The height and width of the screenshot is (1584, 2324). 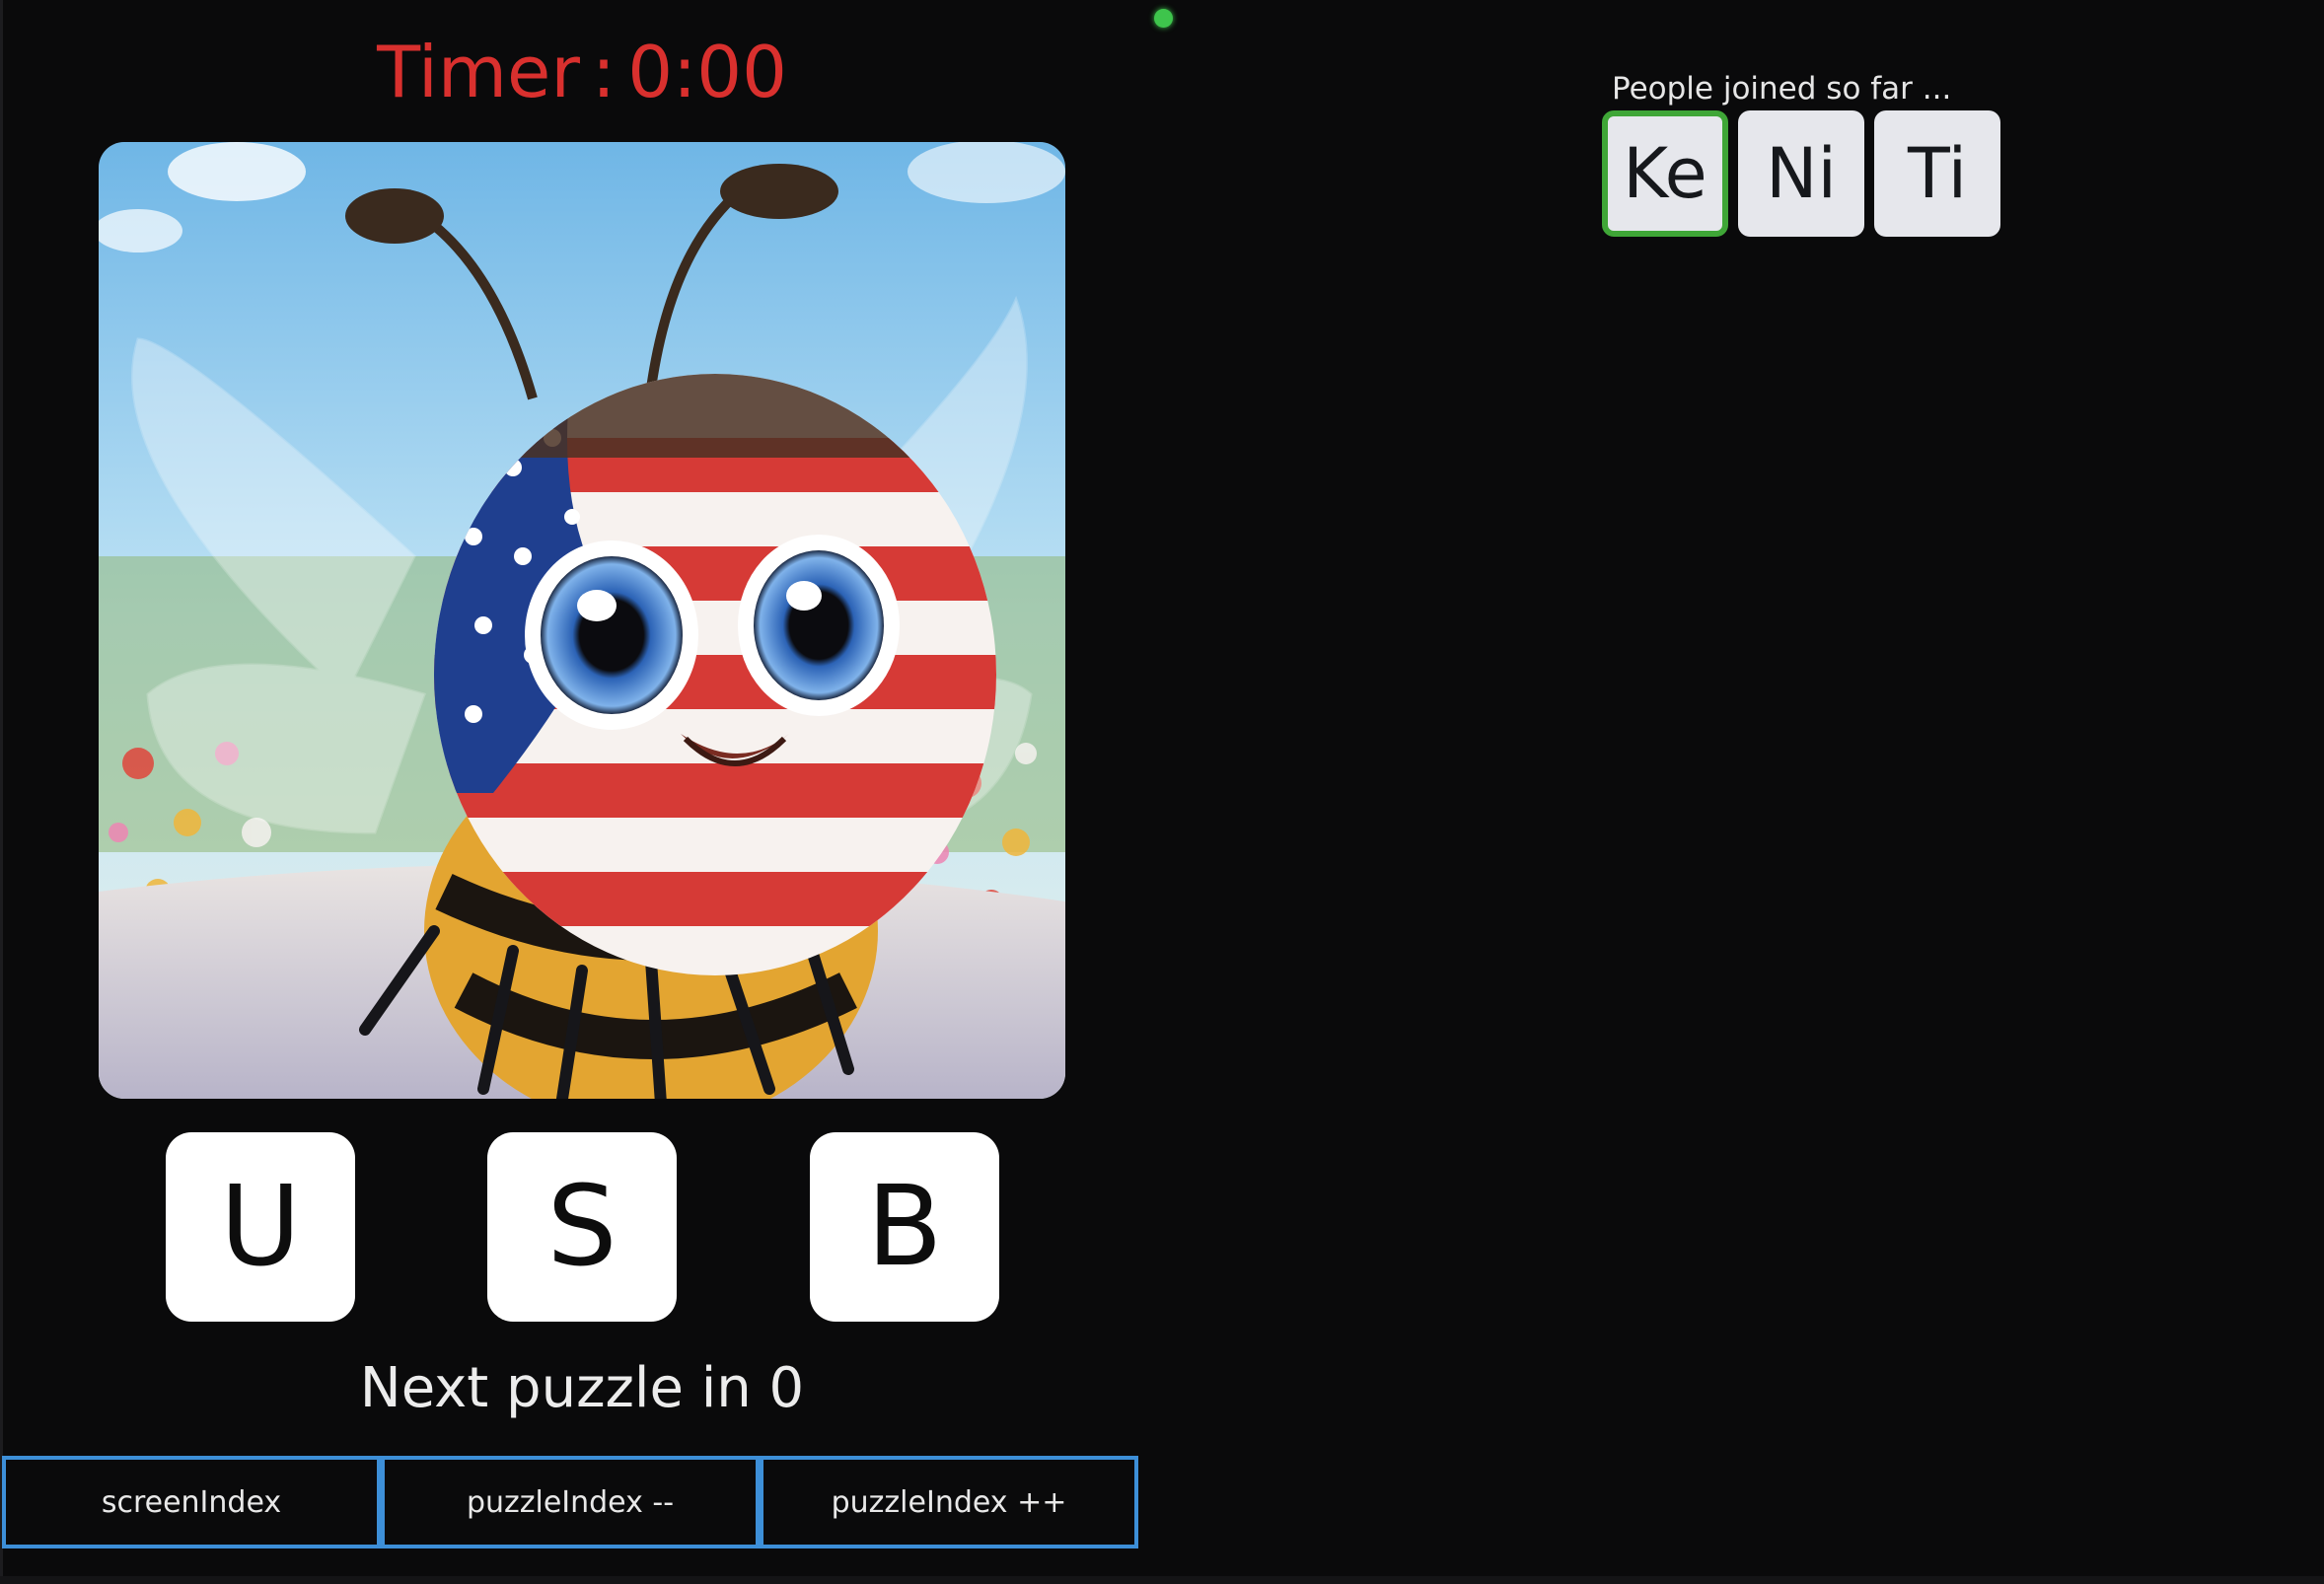 I want to click on people-list: Ke Ni Ti, so click(x=1806, y=173).